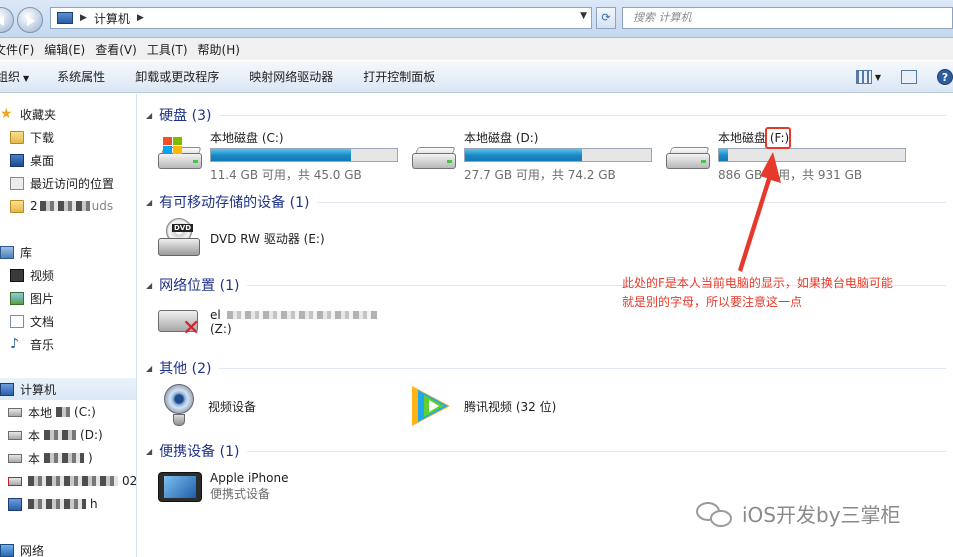 This screenshot has height=557, width=953. I want to click on sidebar-item-blurred: 2 uds, so click(61, 206).